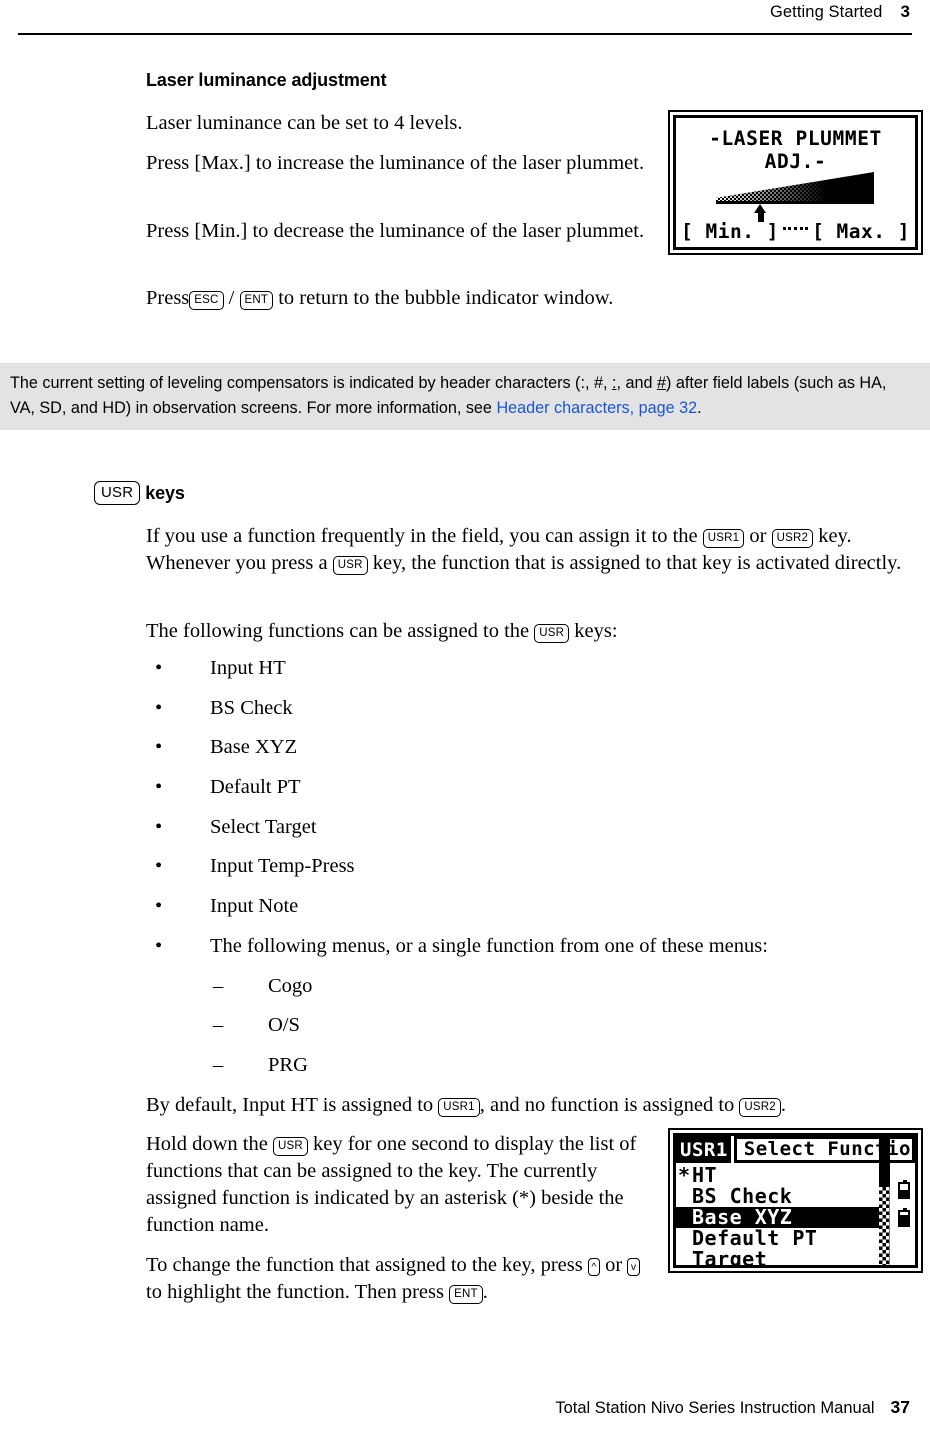 The height and width of the screenshot is (1432, 930). What do you see at coordinates (636, 383) in the screenshot?
I see `note-text-part-2: , and` at bounding box center [636, 383].